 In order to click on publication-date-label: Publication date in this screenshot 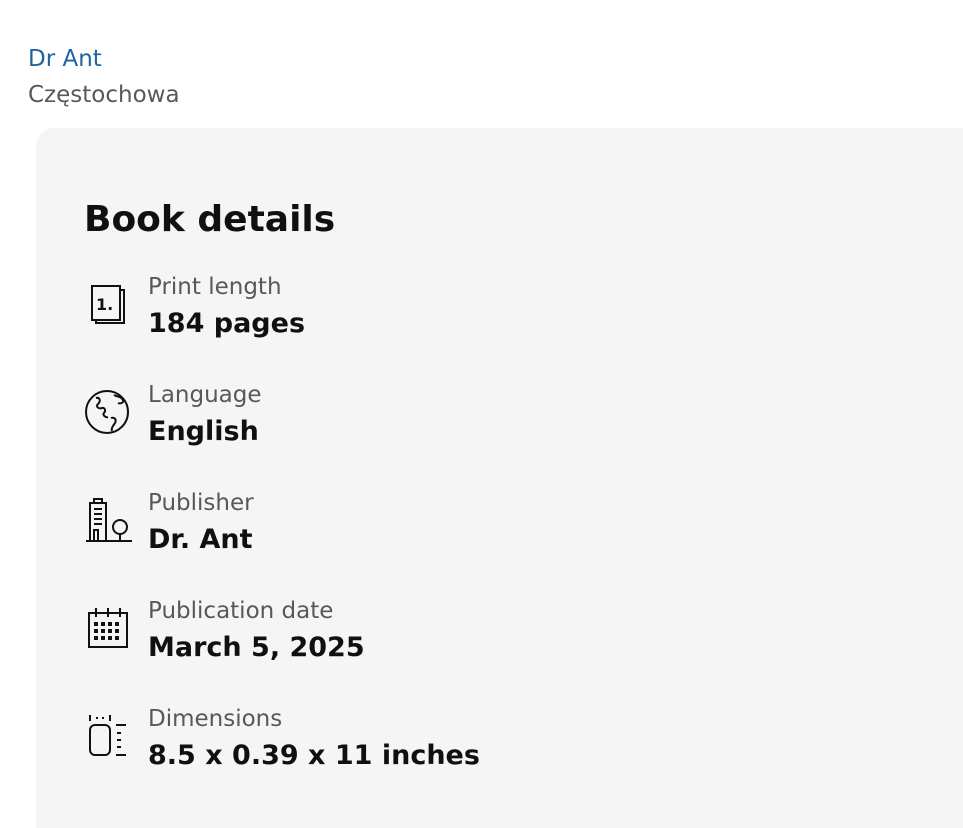, I will do `click(241, 611)`.